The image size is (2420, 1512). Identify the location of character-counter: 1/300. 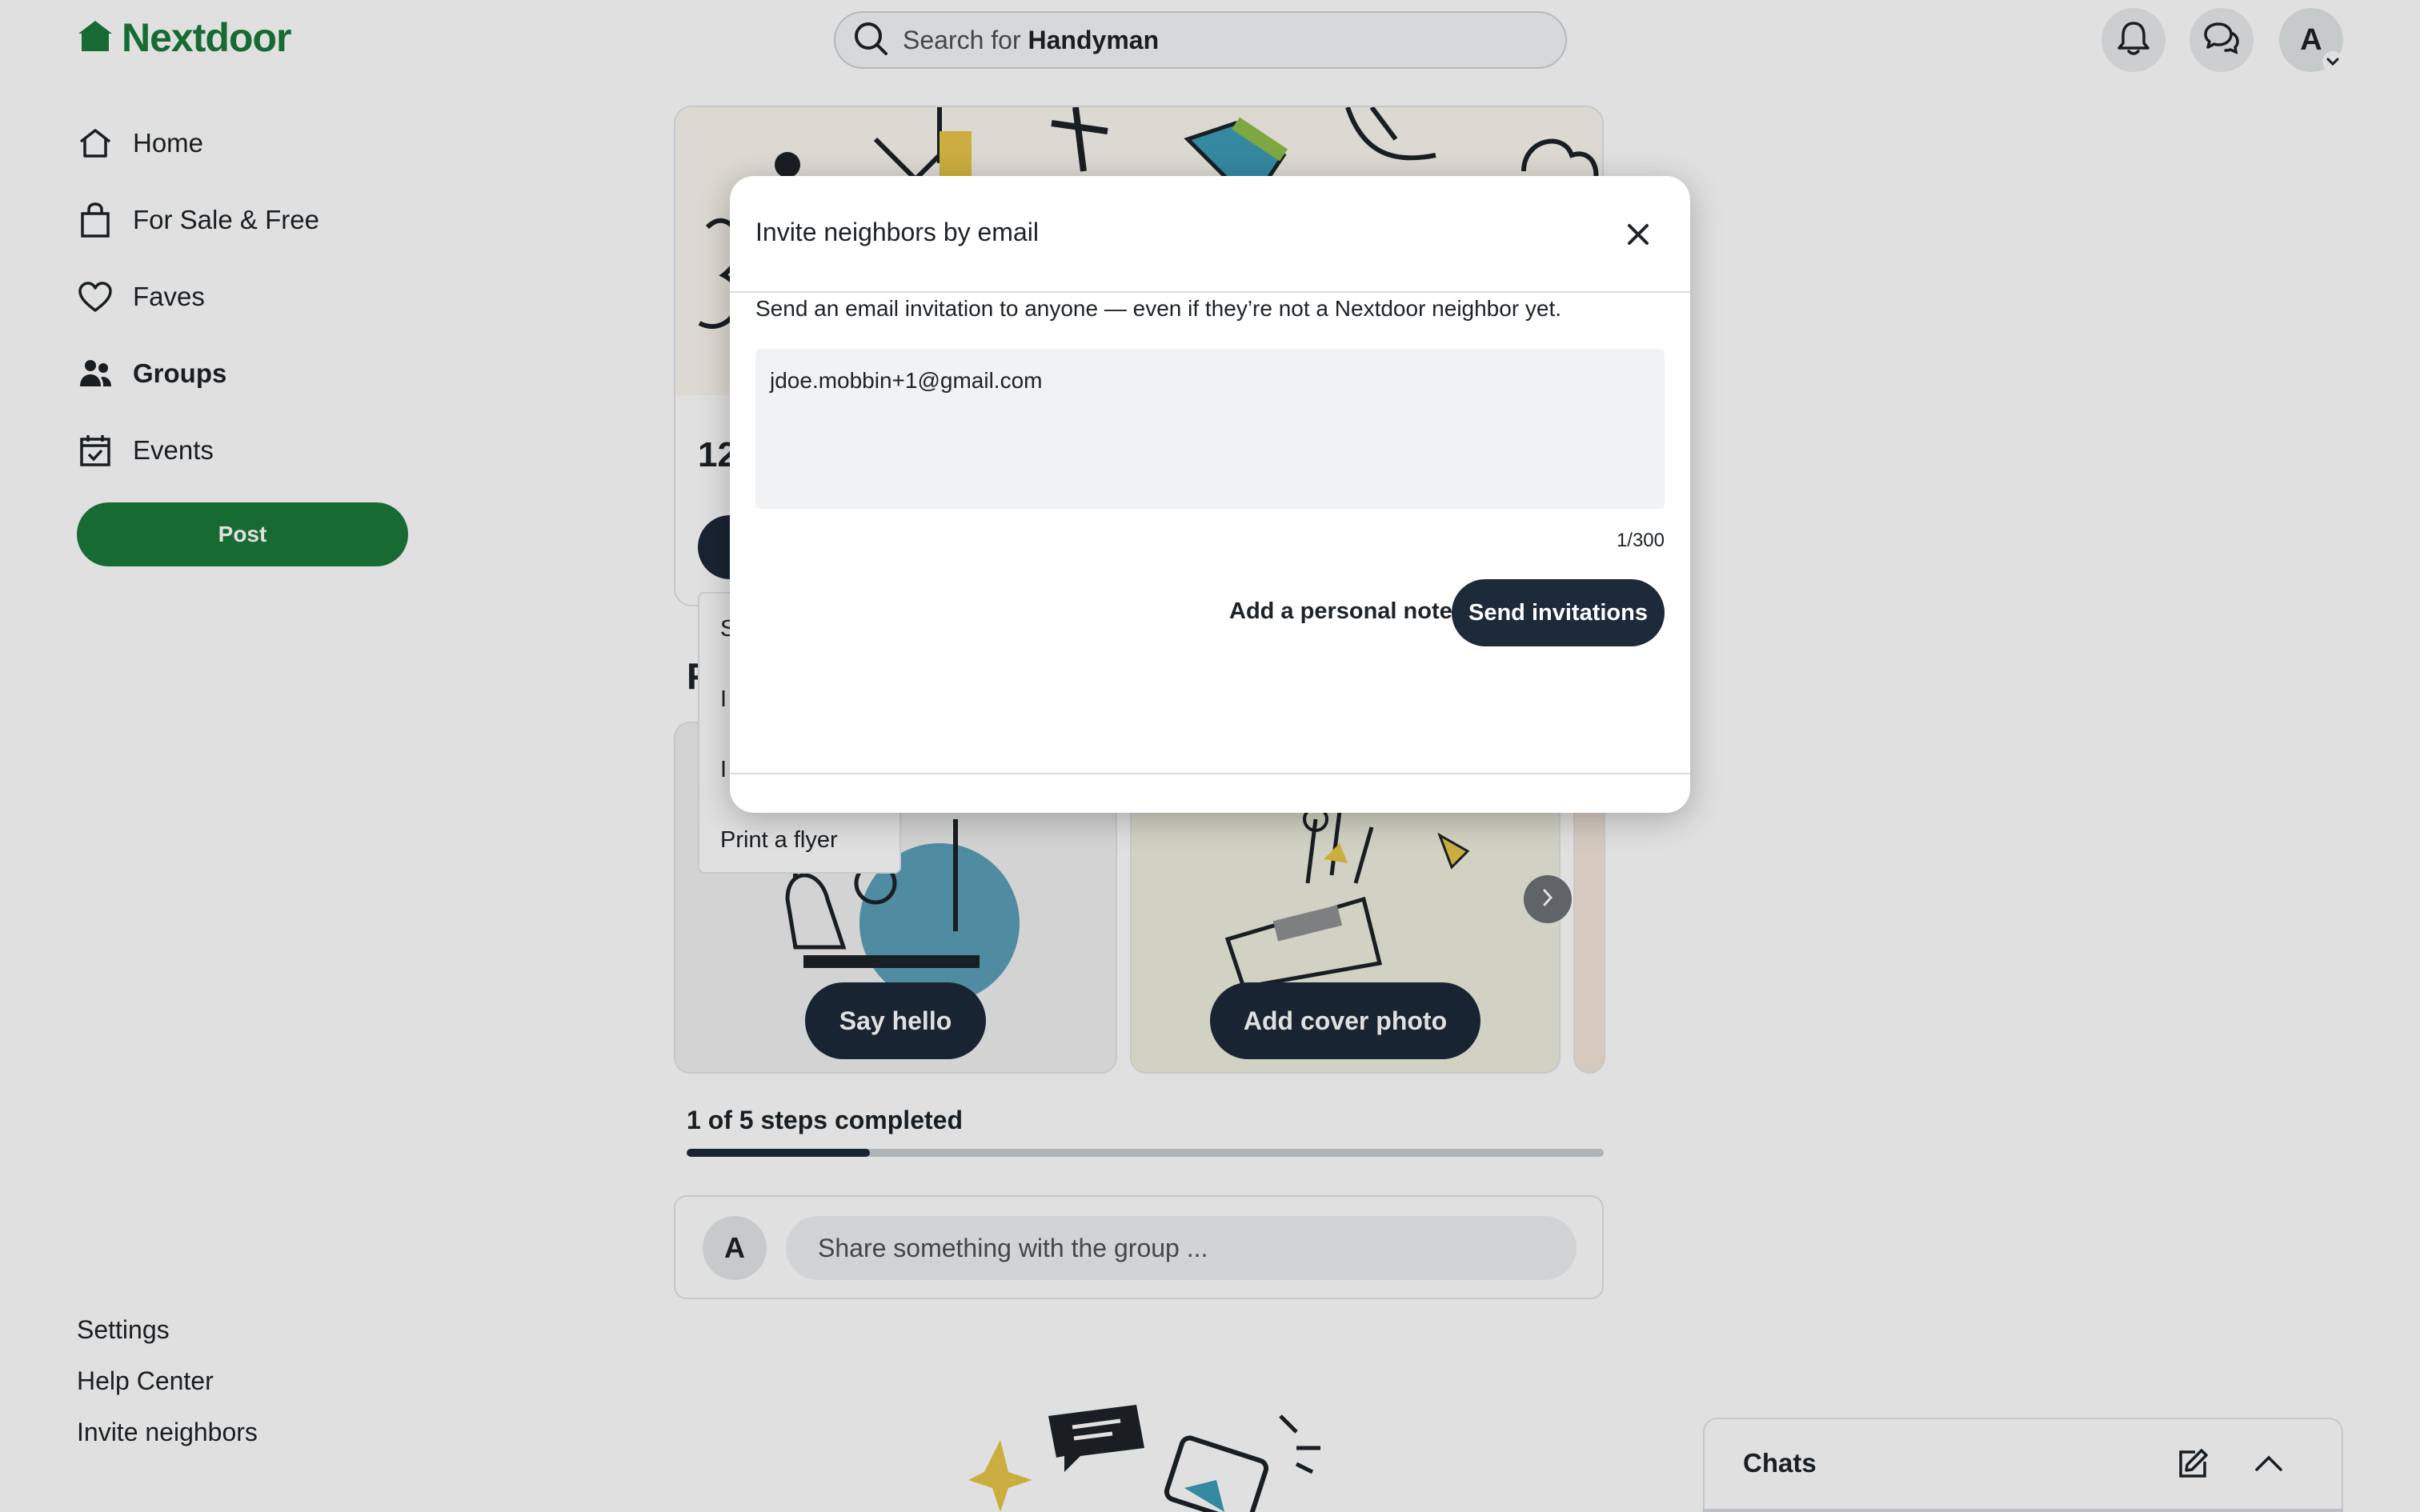
(1640, 540).